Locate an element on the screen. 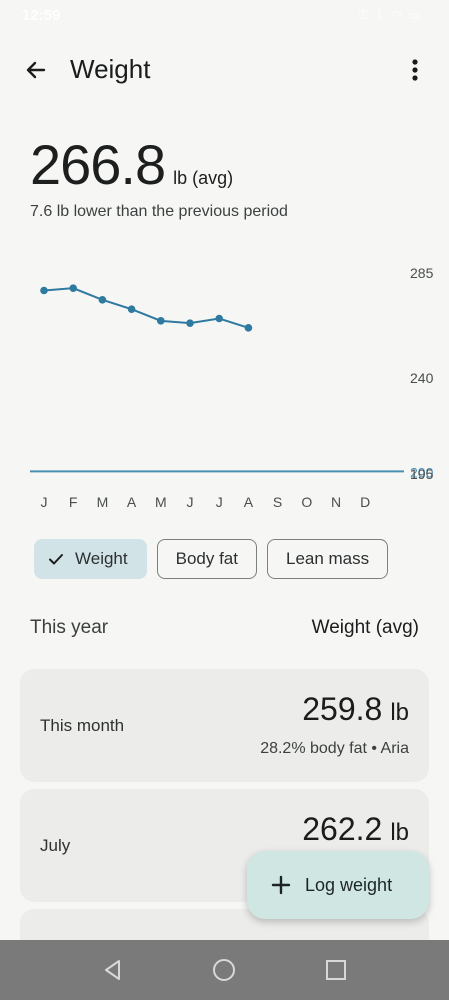 The height and width of the screenshot is (1000, 449). chip-lean-mass: Lean mass is located at coordinates (327, 559).